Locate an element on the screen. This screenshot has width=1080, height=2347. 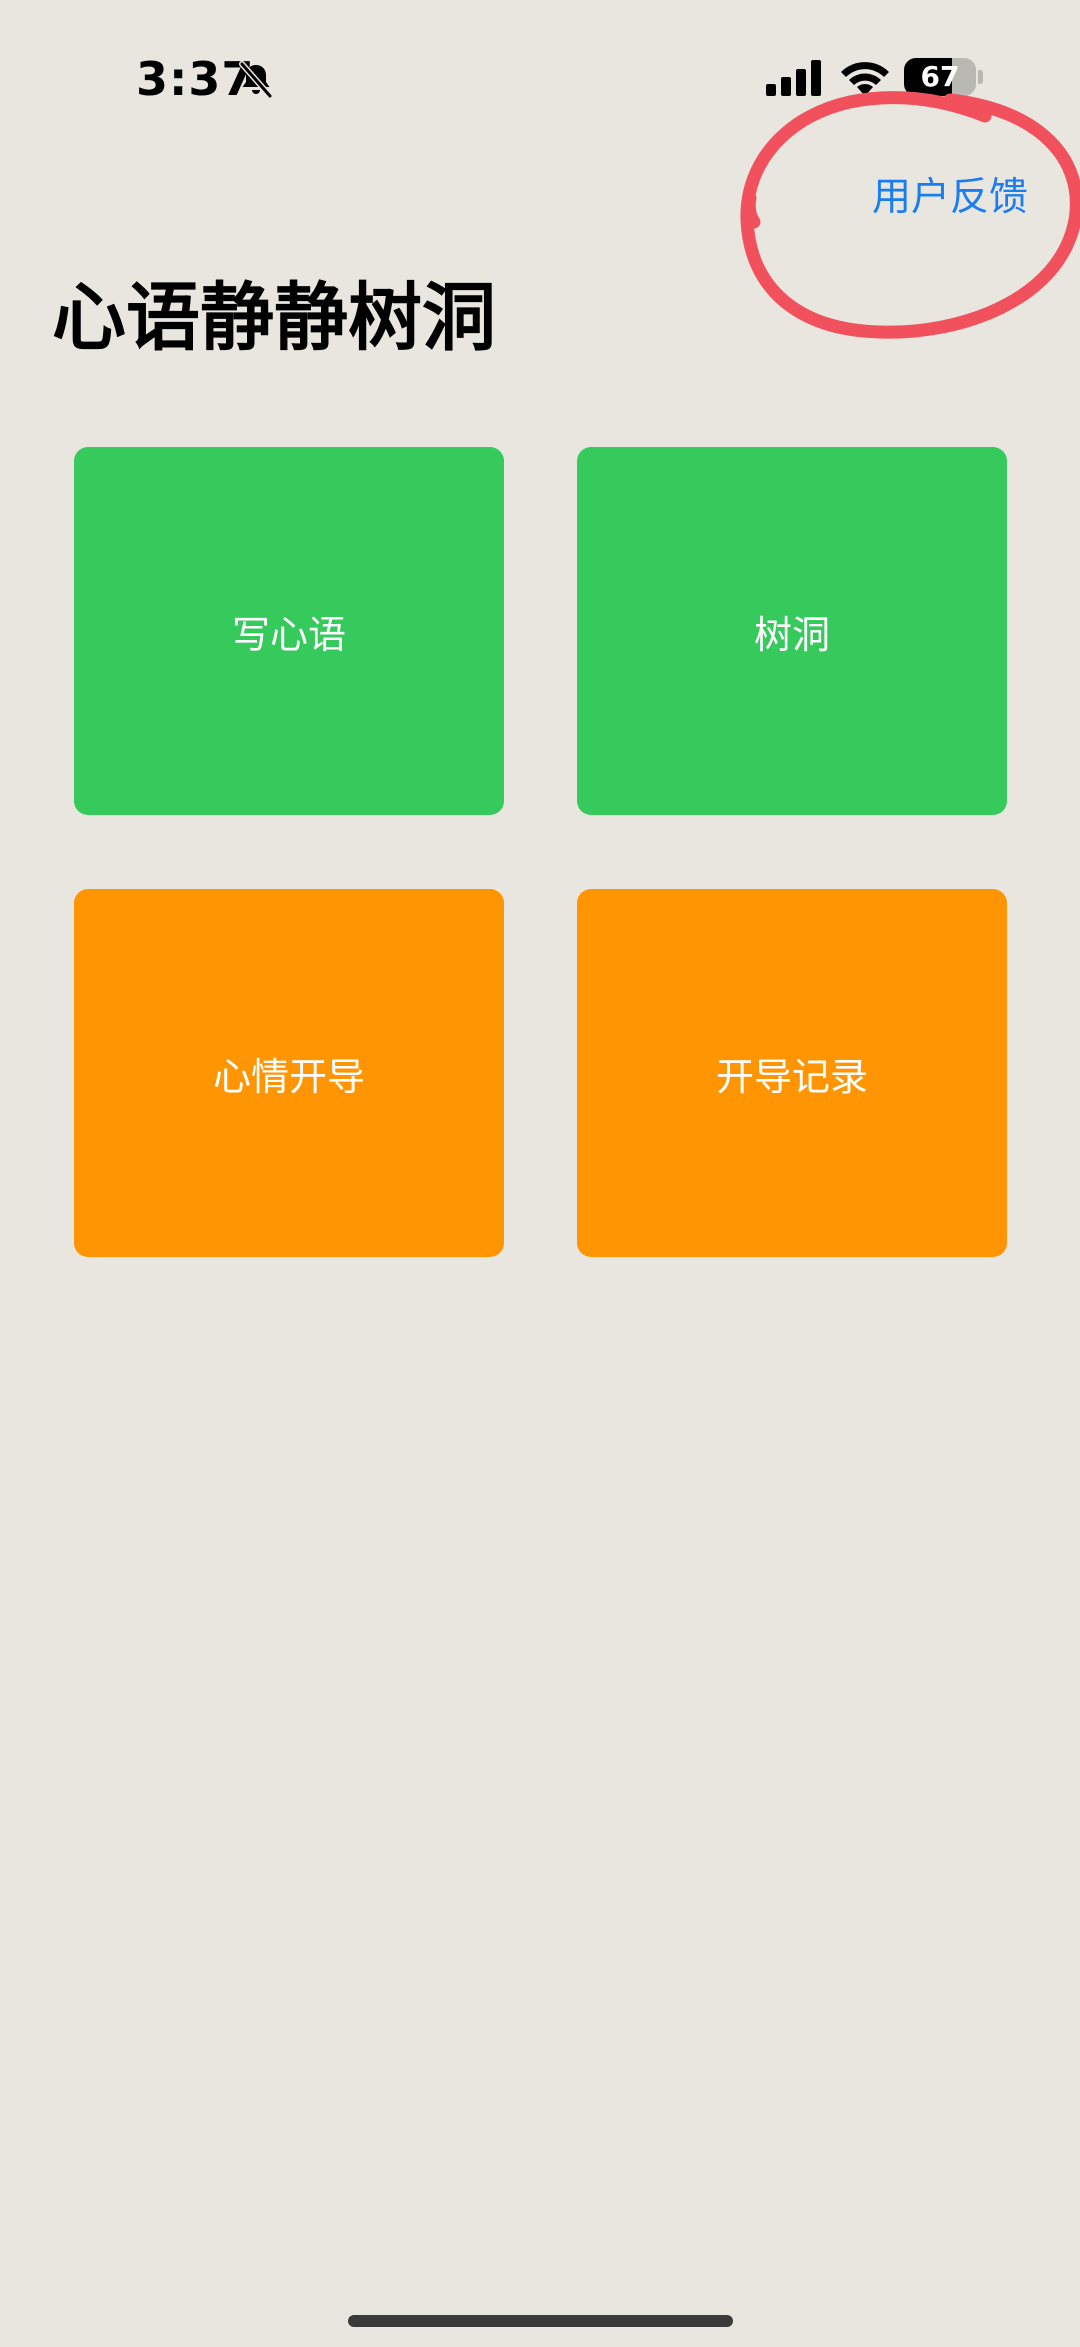
counseling-records-tile: 开导记录 is located at coordinates (792, 1073).